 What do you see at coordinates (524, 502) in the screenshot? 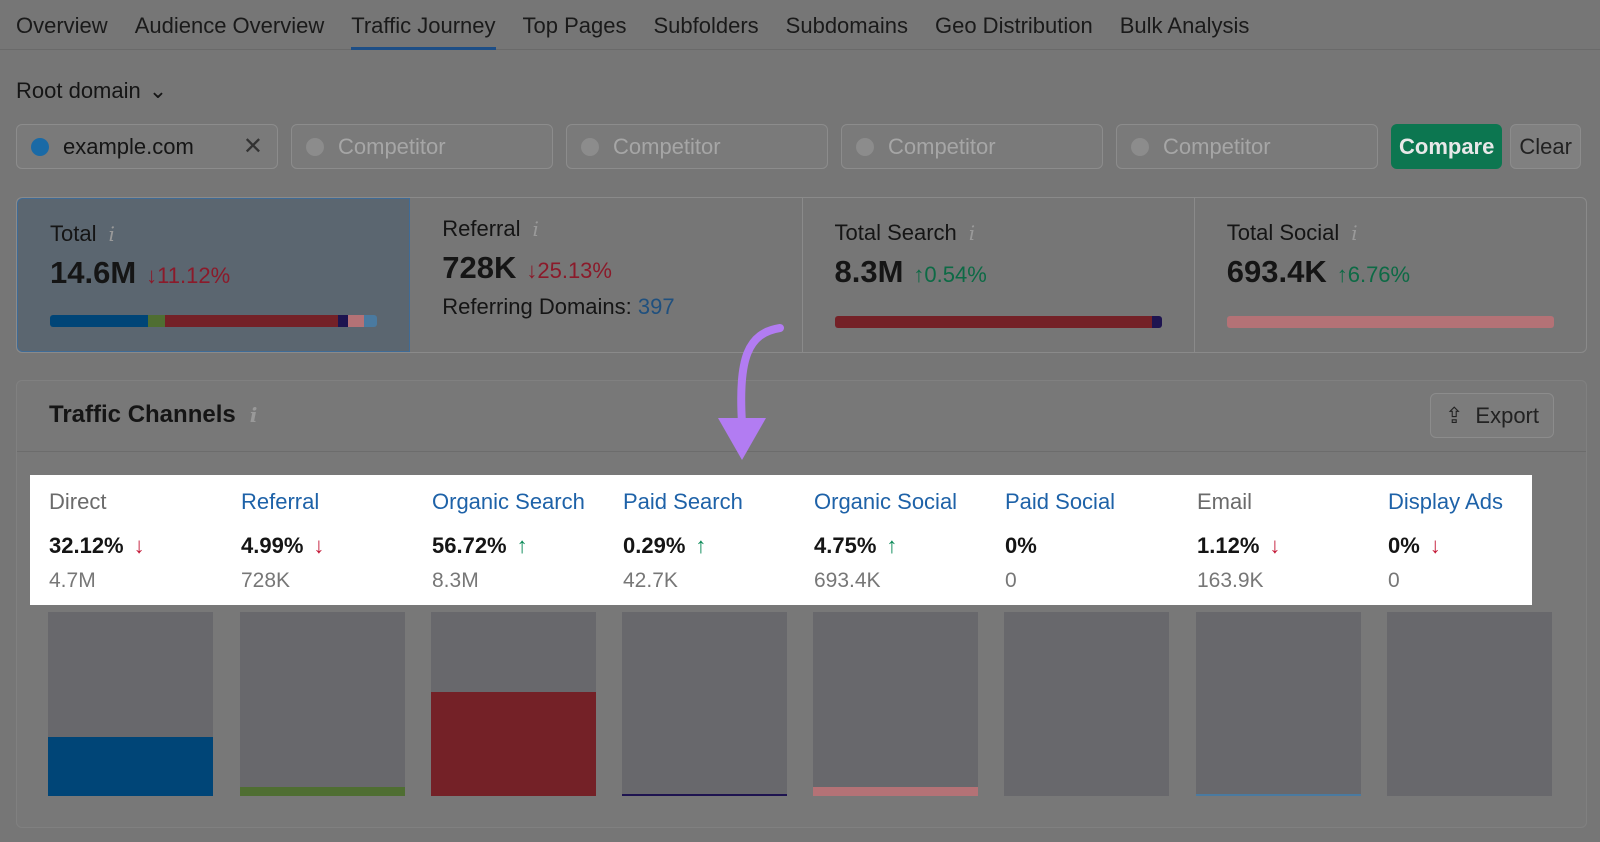
I see `channel-name: Organic Search` at bounding box center [524, 502].